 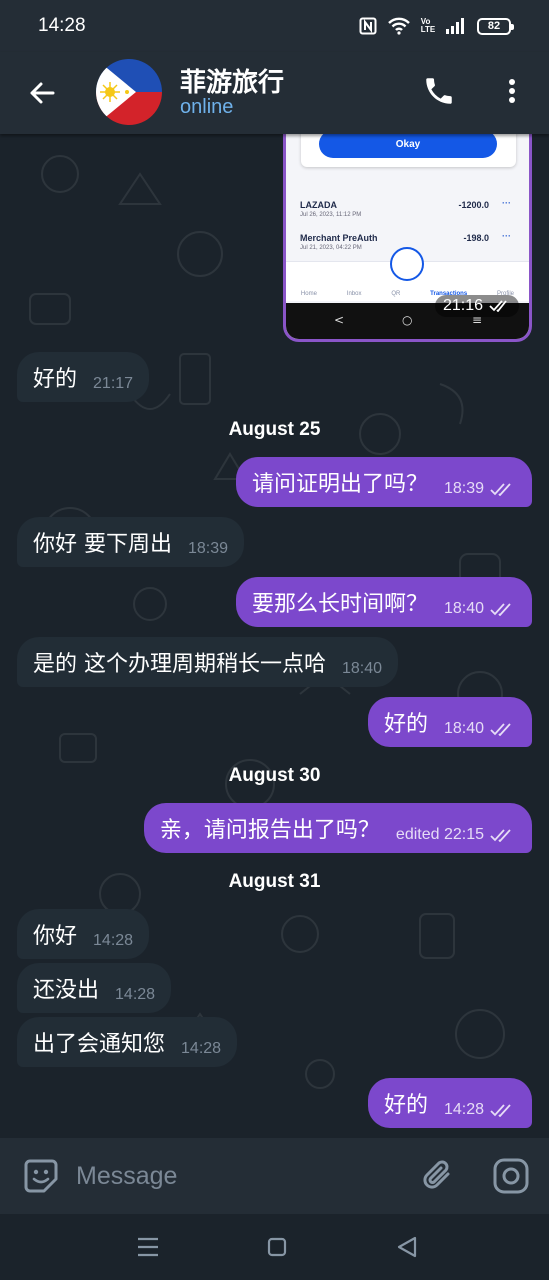 I want to click on message-outgoing: 好的 14:28, so click(x=449, y=1103).